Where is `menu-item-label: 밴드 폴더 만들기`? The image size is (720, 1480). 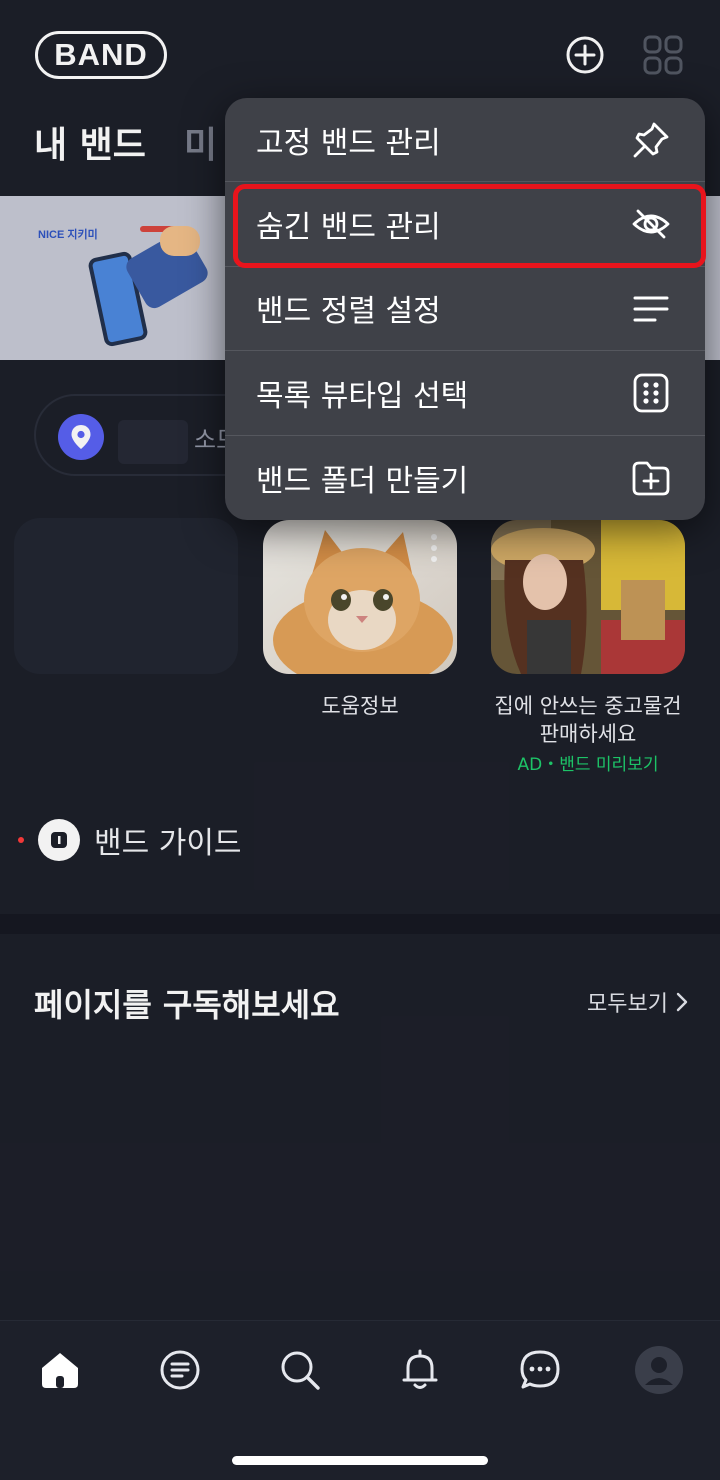 menu-item-label: 밴드 폴더 만들기 is located at coordinates (362, 481).